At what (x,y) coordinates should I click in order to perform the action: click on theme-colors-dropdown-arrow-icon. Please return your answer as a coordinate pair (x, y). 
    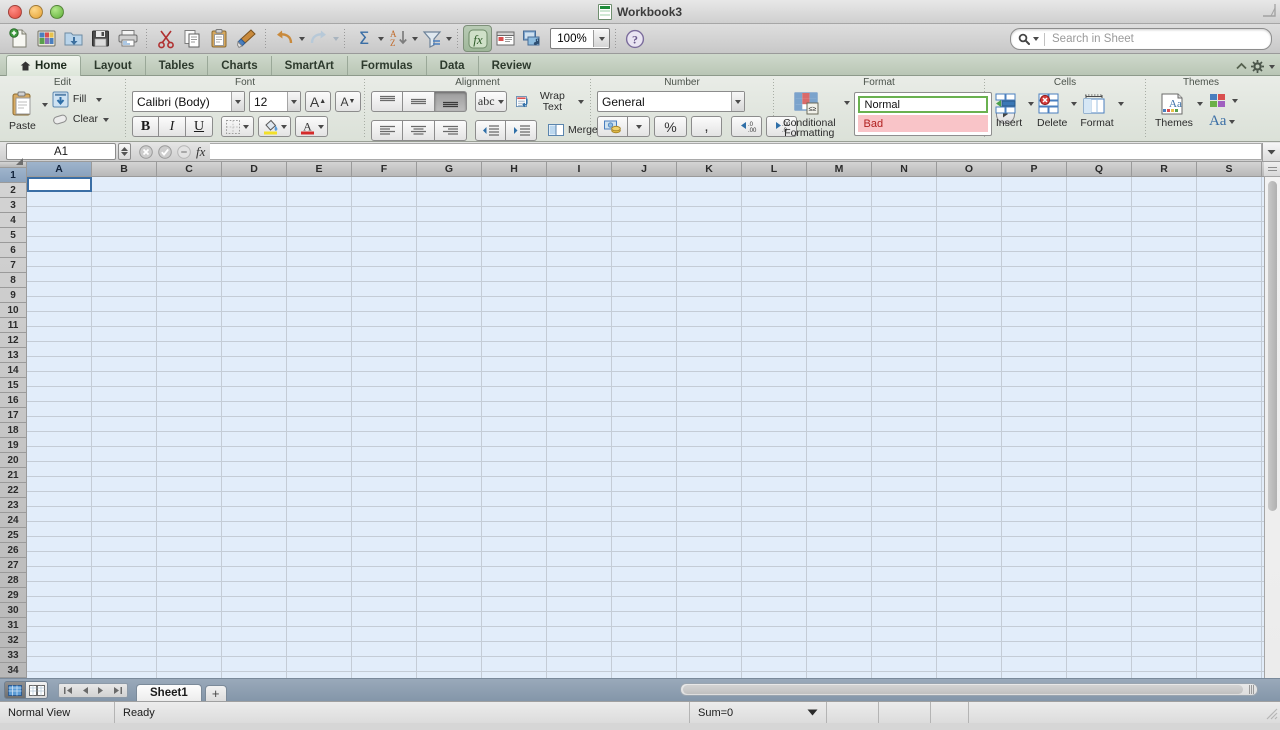
    Looking at the image, I should click on (1234, 100).